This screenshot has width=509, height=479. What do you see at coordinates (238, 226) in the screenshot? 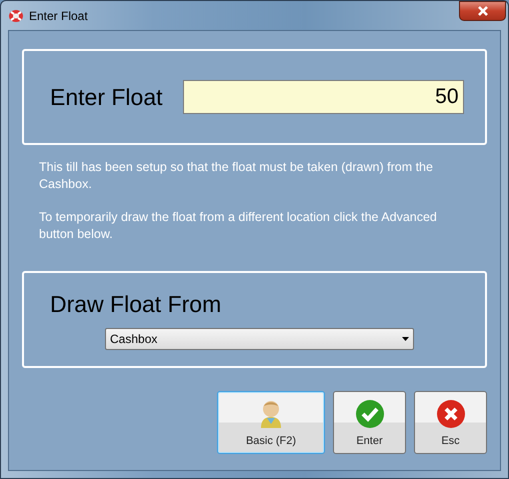
I see `info-text: To temporarily draw the float from a different location click the Advanced button below.` at bounding box center [238, 226].